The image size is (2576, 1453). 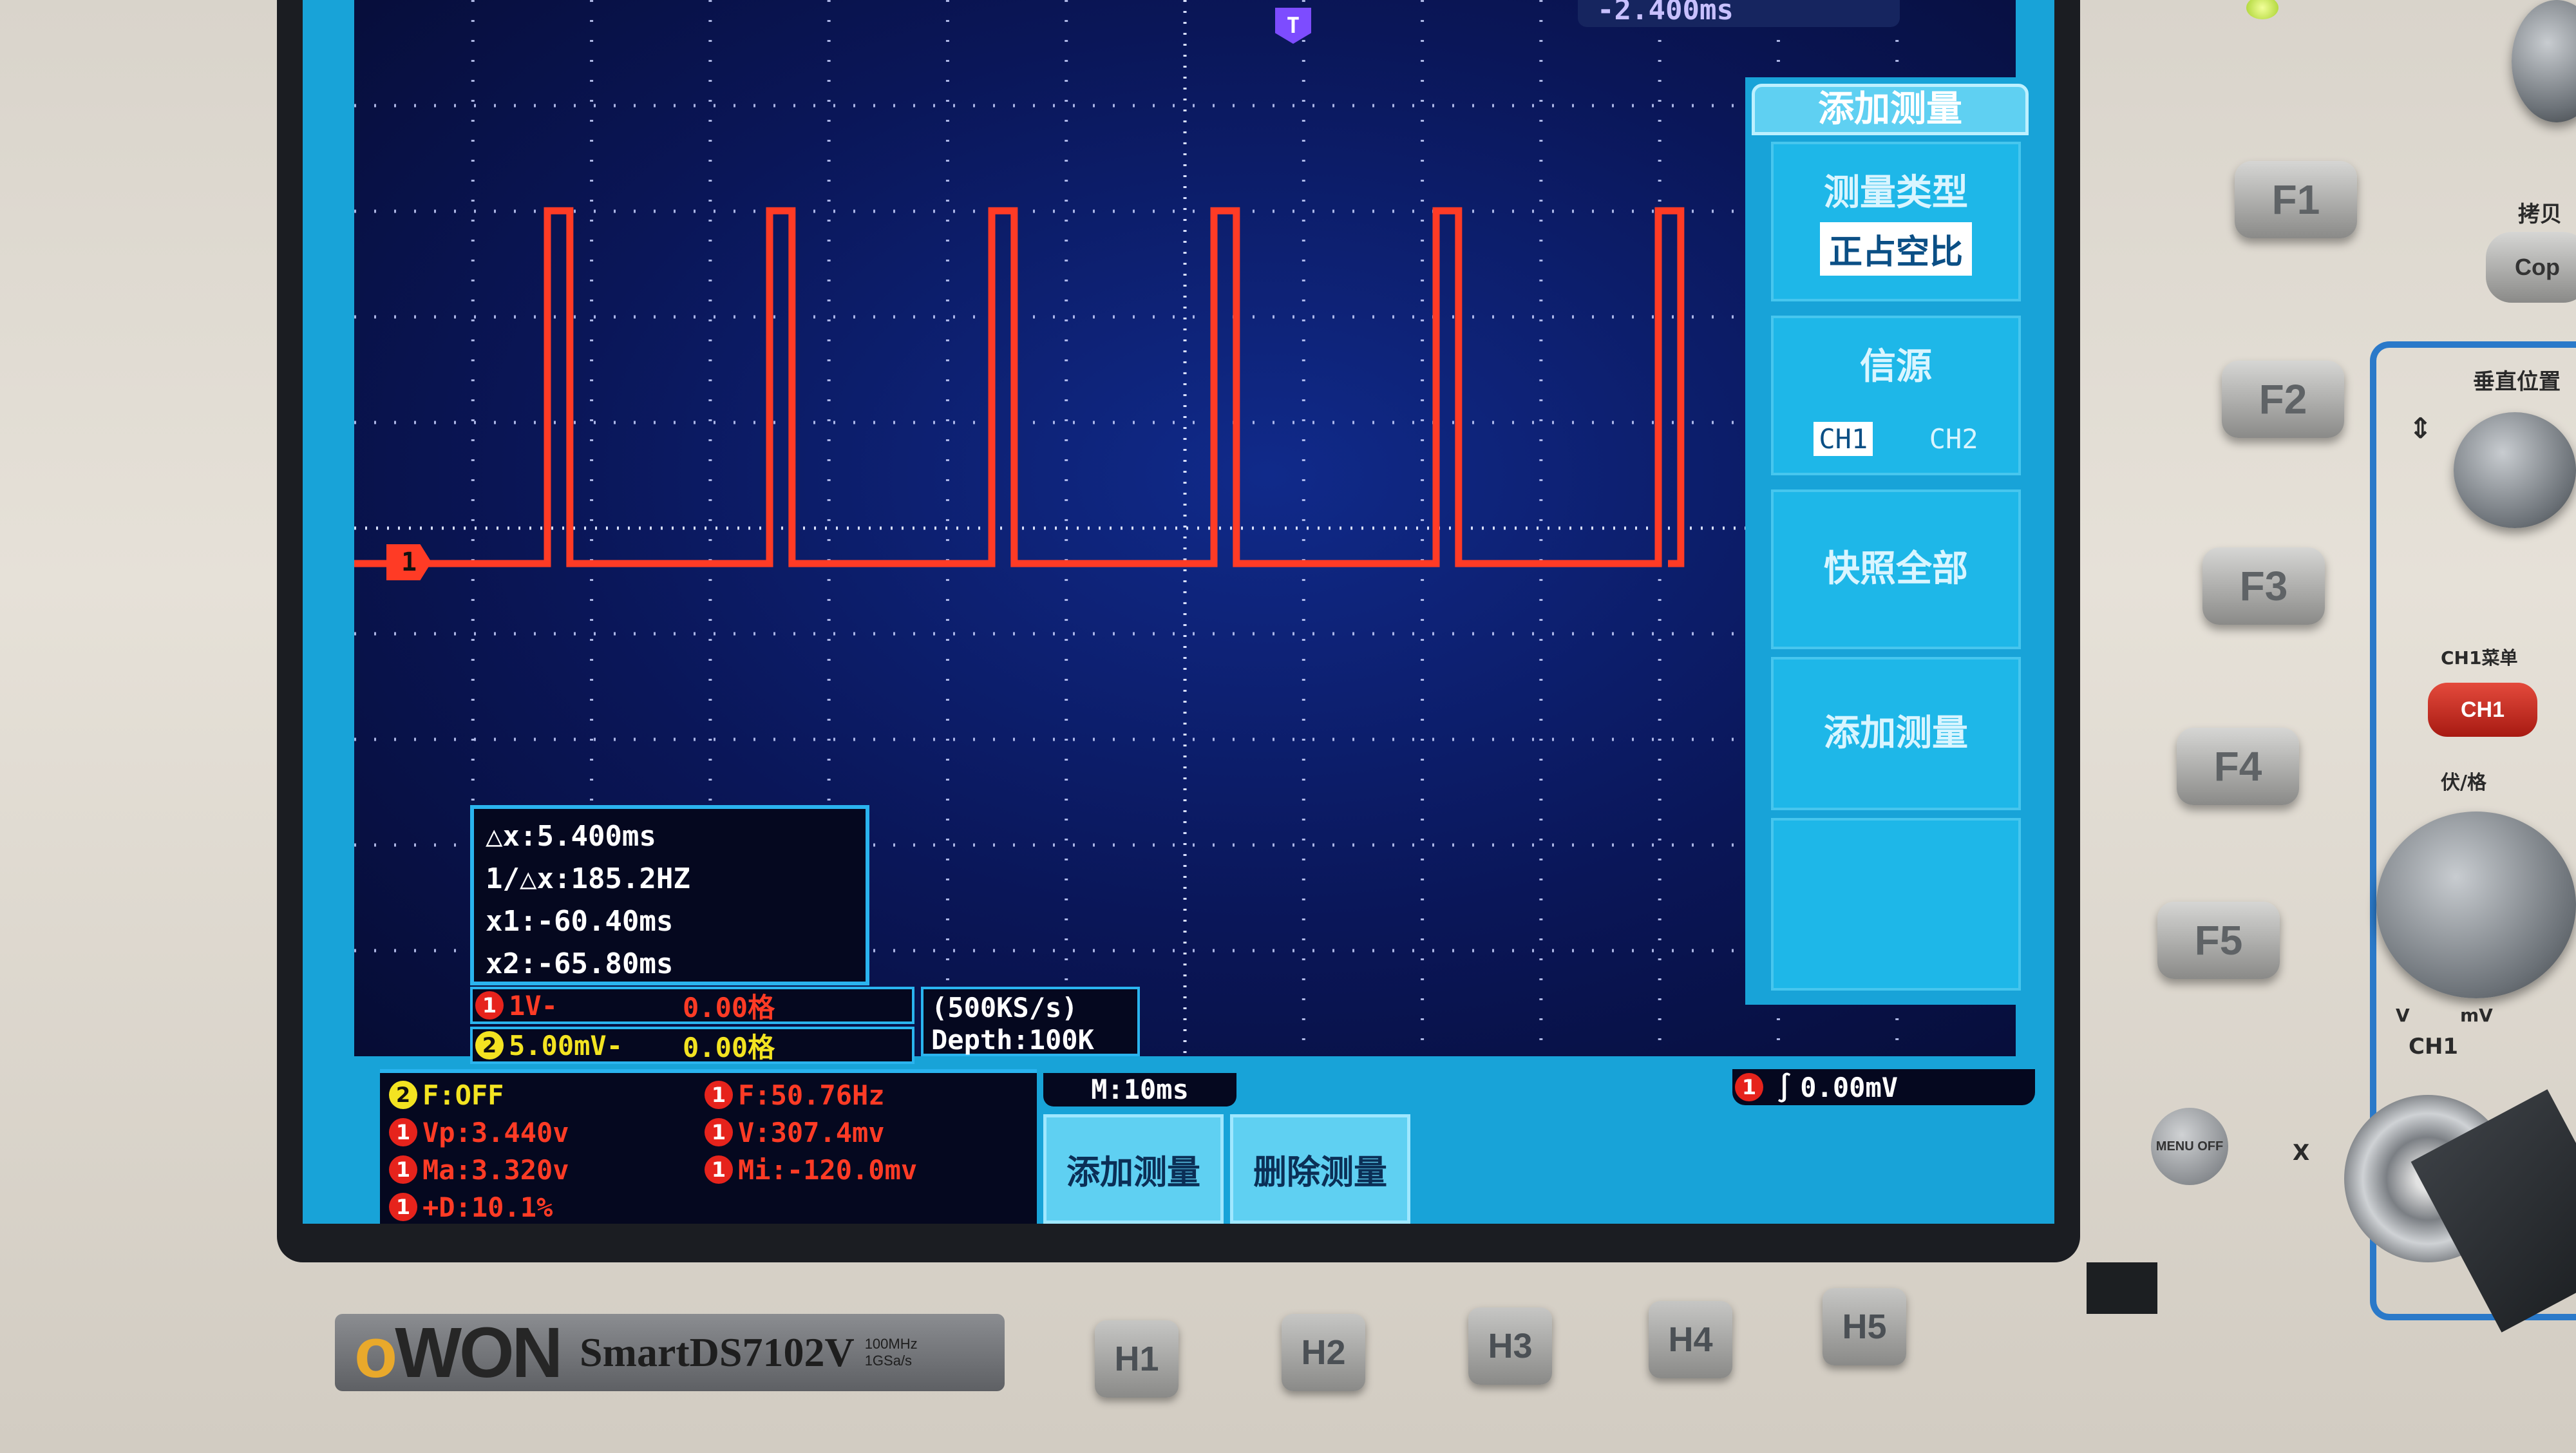 What do you see at coordinates (1785, 1087) in the screenshot?
I see `rising-edge-icon: ∫` at bounding box center [1785, 1087].